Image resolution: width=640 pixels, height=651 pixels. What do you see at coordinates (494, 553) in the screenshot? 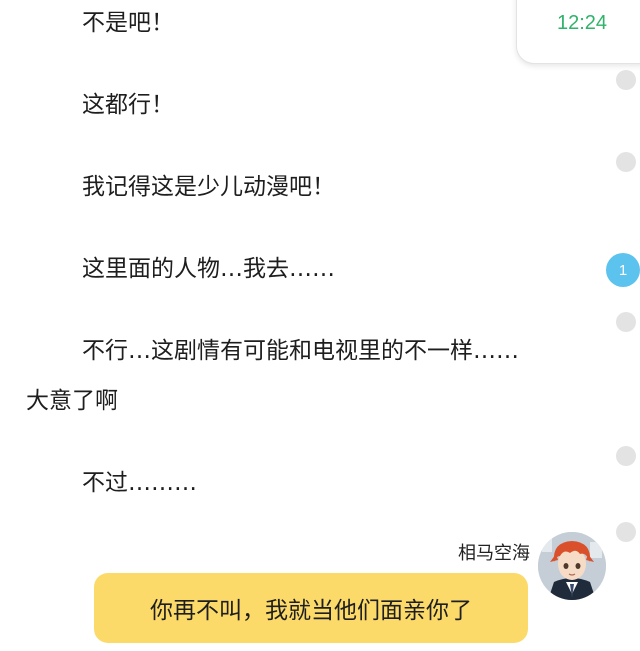
I see `speaker-name: 相马空海` at bounding box center [494, 553].